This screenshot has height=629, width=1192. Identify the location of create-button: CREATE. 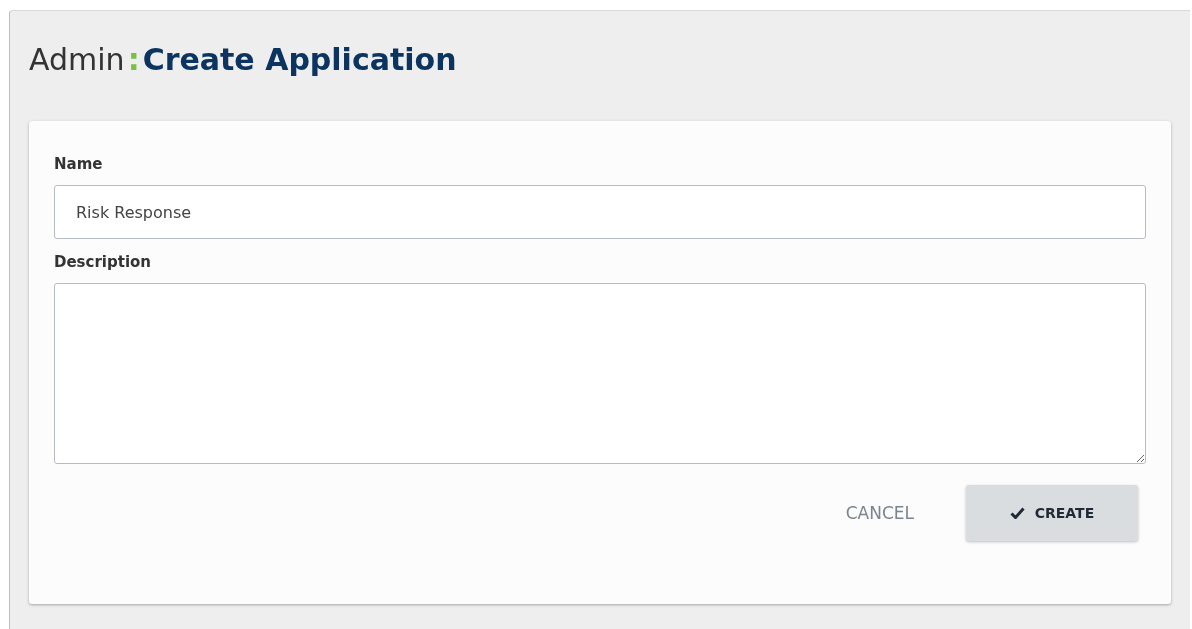
(1052, 513).